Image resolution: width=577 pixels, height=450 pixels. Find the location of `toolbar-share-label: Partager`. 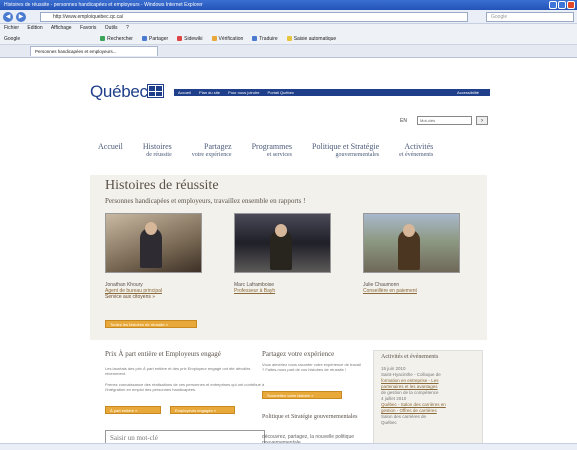

toolbar-share-label: Partager is located at coordinates (158, 38).